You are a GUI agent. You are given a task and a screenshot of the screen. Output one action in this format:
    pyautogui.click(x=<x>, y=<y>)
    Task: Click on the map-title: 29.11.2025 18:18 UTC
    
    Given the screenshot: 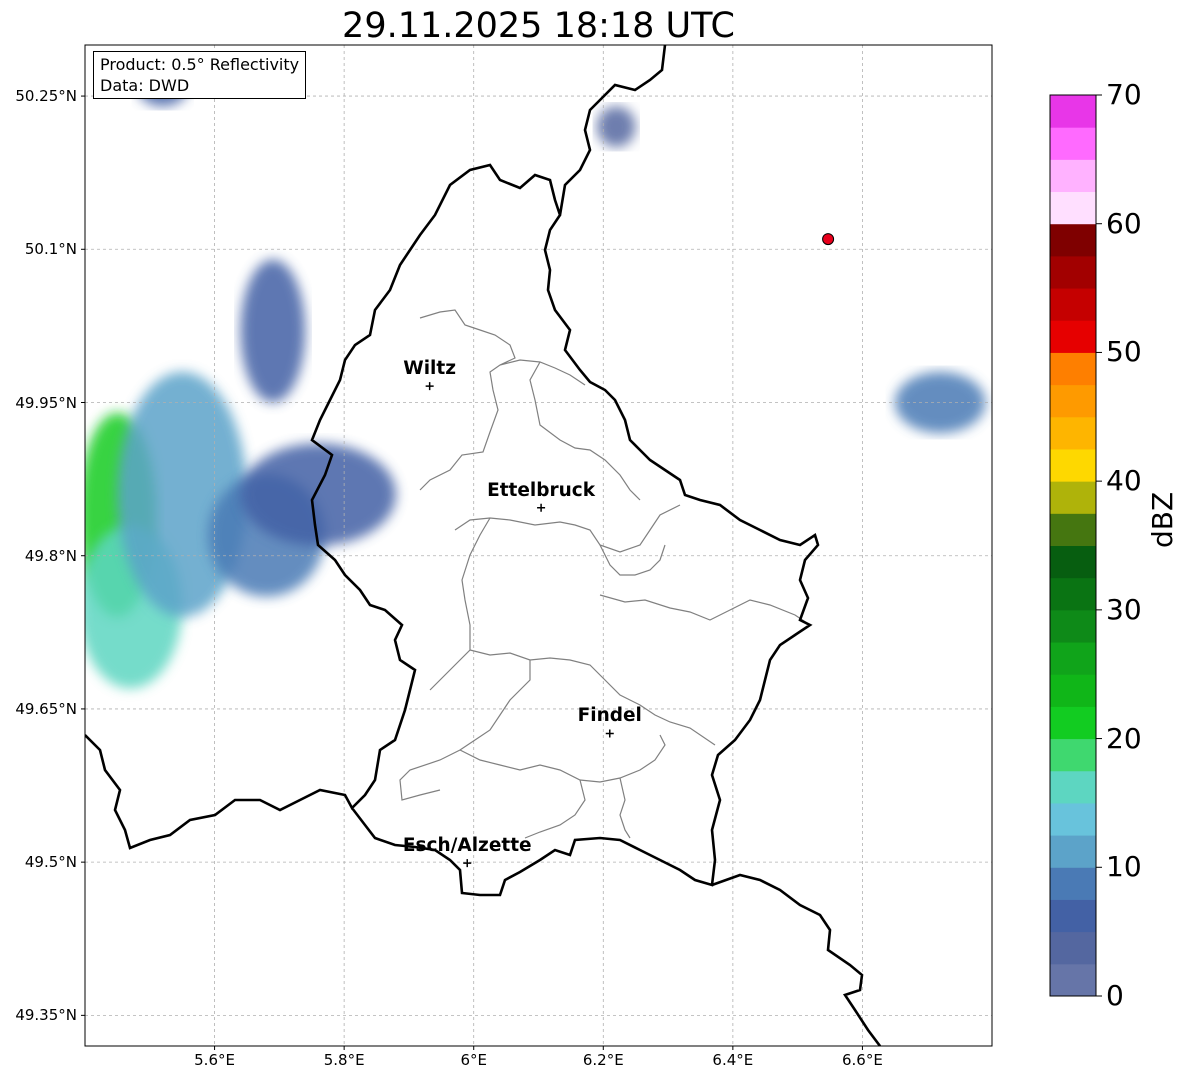 What is the action you would take?
    pyautogui.click(x=538, y=26)
    